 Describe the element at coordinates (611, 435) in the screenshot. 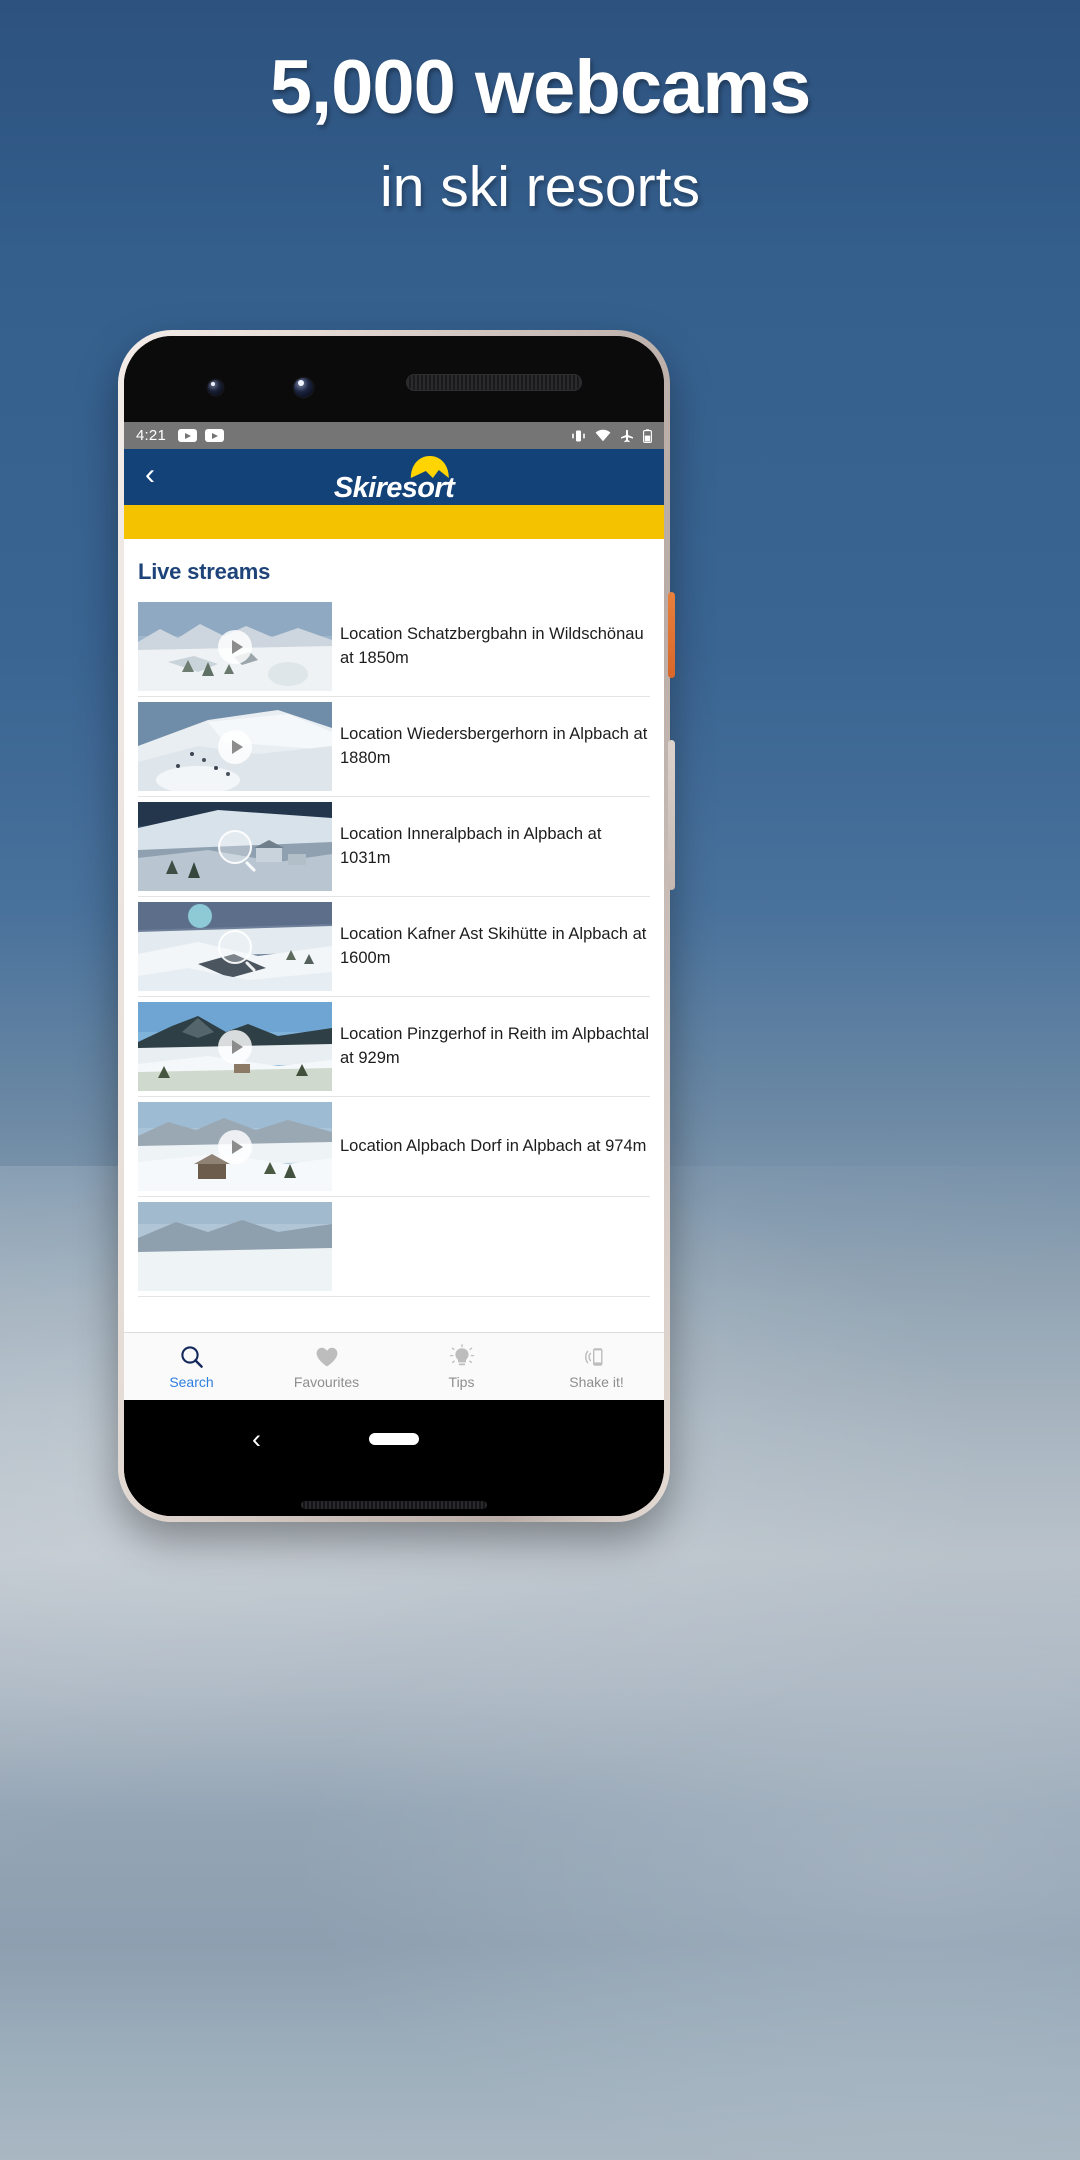

I see `status-bar-system-icons` at that location.